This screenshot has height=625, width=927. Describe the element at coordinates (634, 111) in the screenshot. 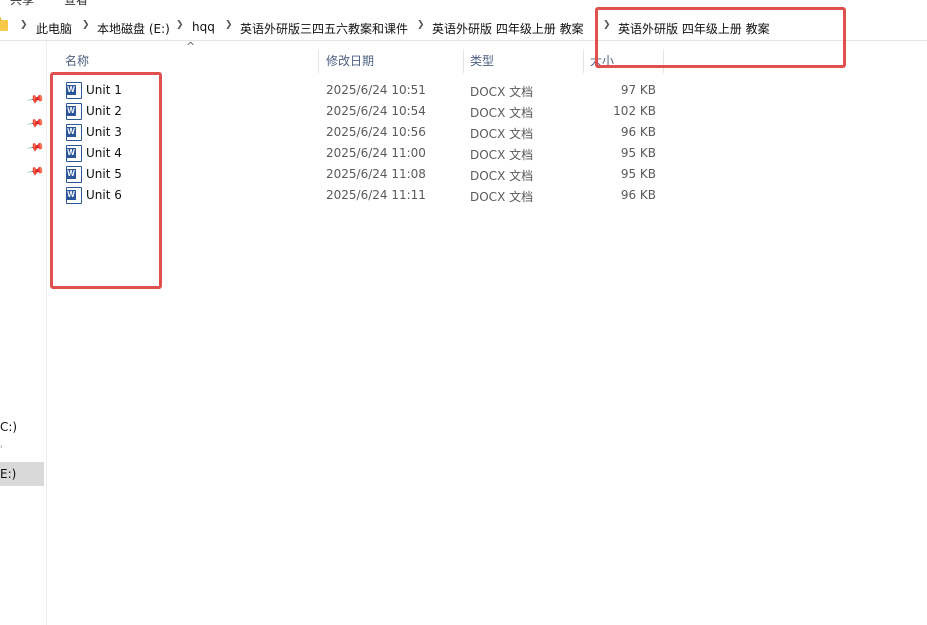

I see `file-size: 102 KB` at that location.